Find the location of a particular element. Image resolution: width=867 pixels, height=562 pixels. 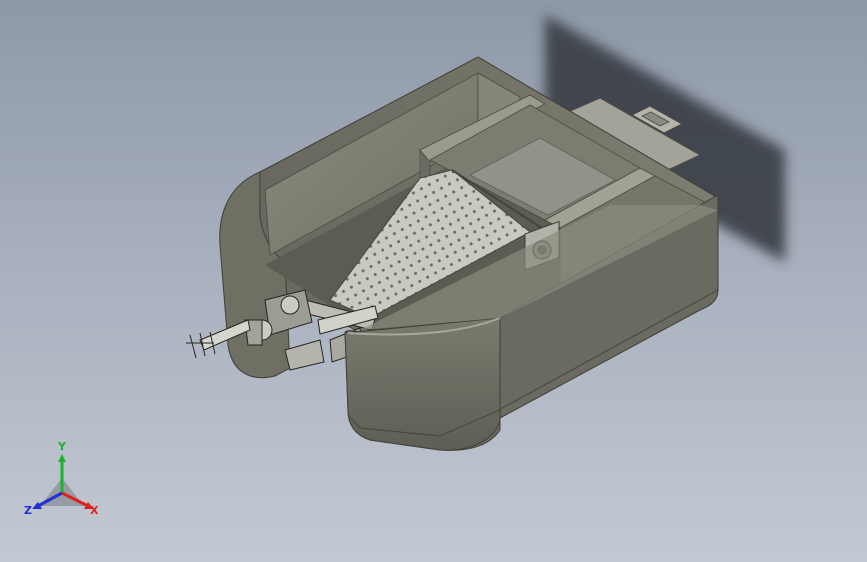

y-arrow-icon is located at coordinates (62, 458).